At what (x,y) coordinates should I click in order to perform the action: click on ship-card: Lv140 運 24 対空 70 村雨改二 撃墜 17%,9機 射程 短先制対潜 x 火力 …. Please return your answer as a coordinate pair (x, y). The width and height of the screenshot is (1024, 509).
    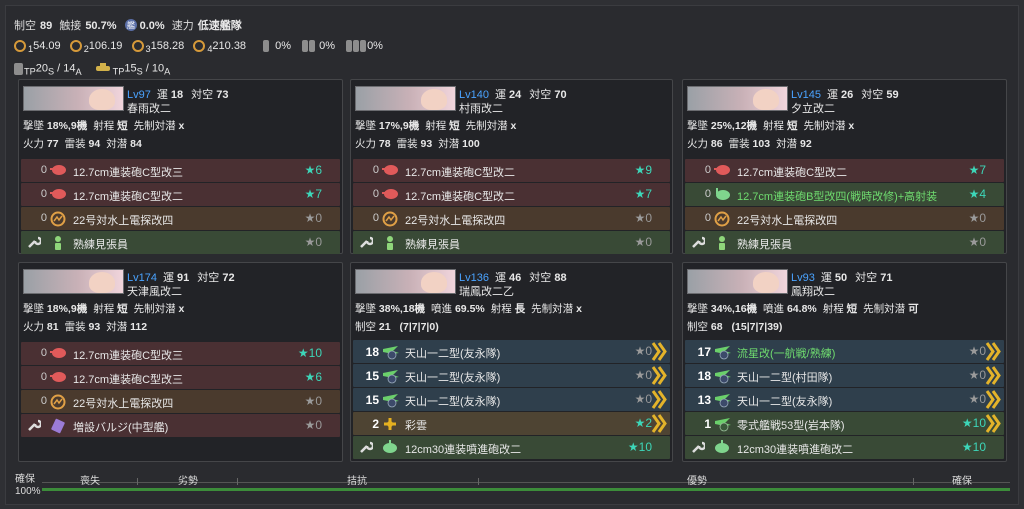
    Looking at the image, I should click on (511, 166).